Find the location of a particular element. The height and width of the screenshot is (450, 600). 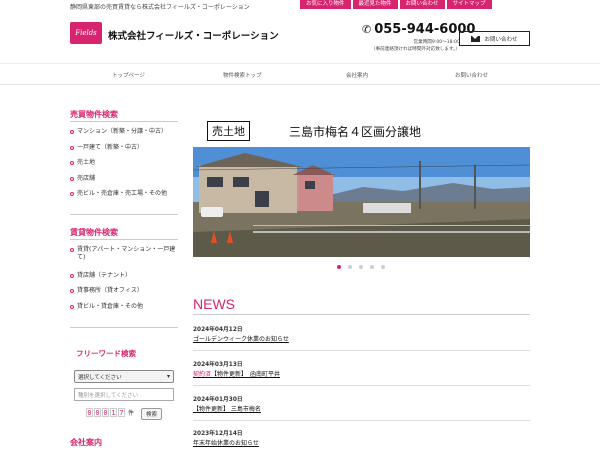

sale-item-label: 一戸建て（新築・中古） is located at coordinates (110, 147).